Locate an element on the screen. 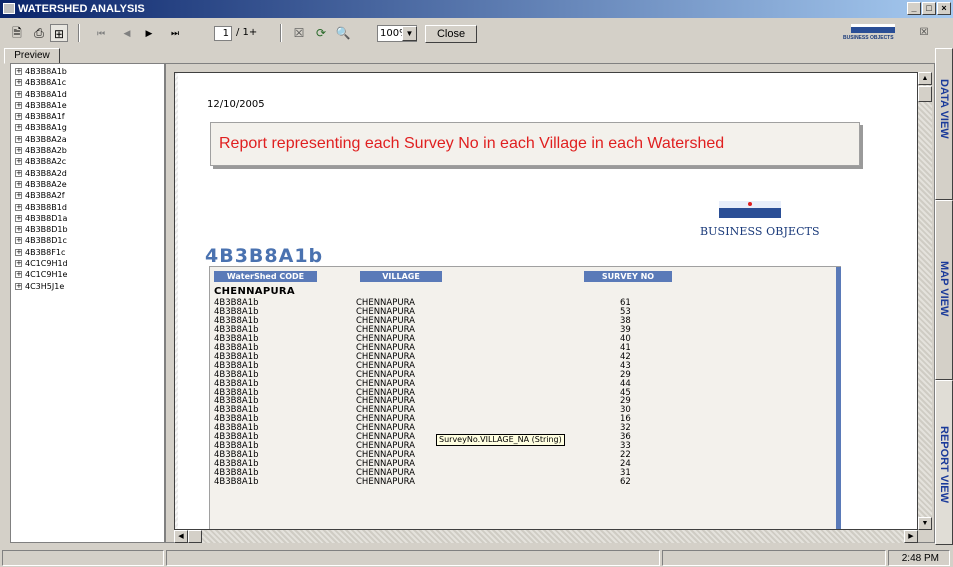 Image resolution: width=953 pixels, height=567 pixels. first-page-icon: ⏮ is located at coordinates (101, 33).